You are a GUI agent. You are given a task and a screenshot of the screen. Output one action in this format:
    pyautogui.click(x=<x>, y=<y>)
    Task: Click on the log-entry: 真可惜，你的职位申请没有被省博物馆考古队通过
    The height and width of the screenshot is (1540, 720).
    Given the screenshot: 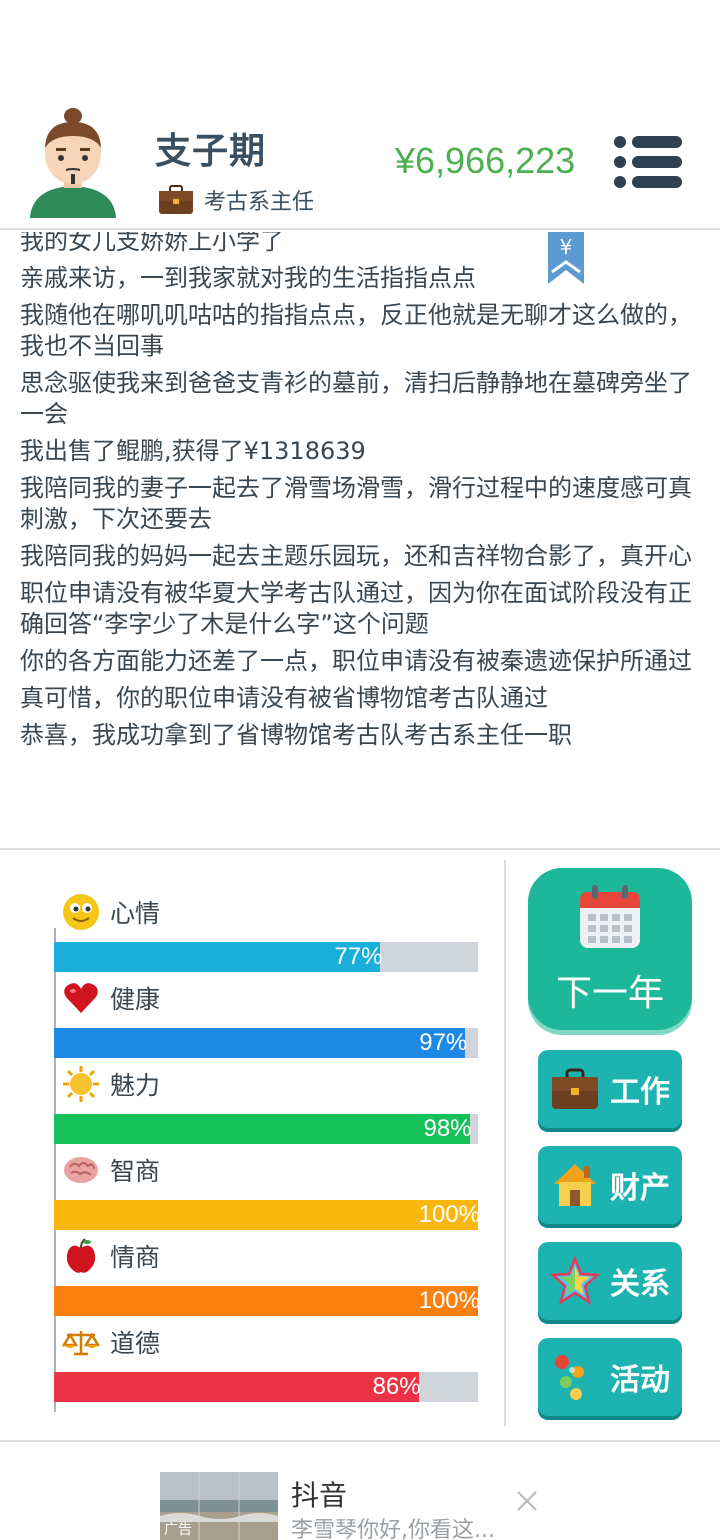 What is the action you would take?
    pyautogui.click(x=284, y=698)
    